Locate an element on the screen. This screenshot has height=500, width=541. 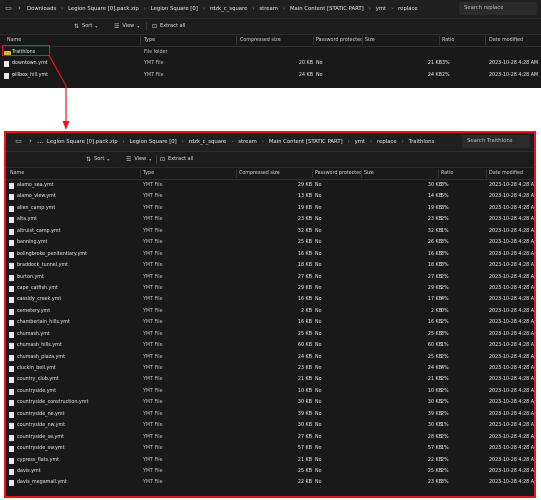
cell-compressed: 27 KB is located at coordinates (304, 277).